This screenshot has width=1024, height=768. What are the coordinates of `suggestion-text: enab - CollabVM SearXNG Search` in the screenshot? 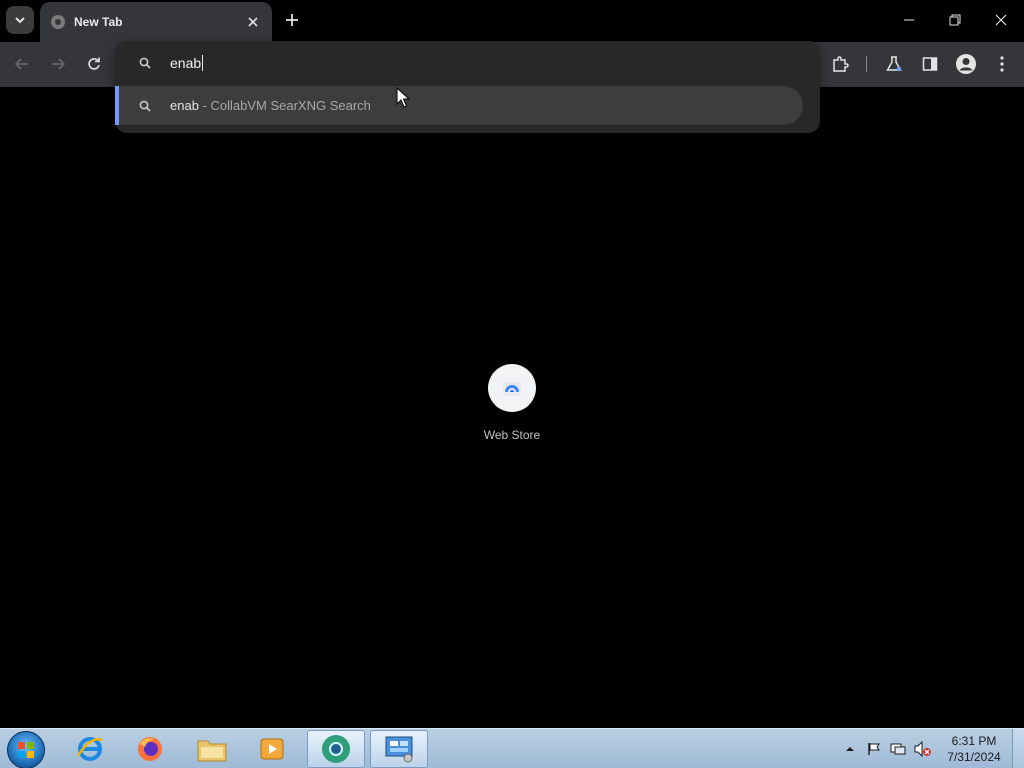 It's located at (270, 105).